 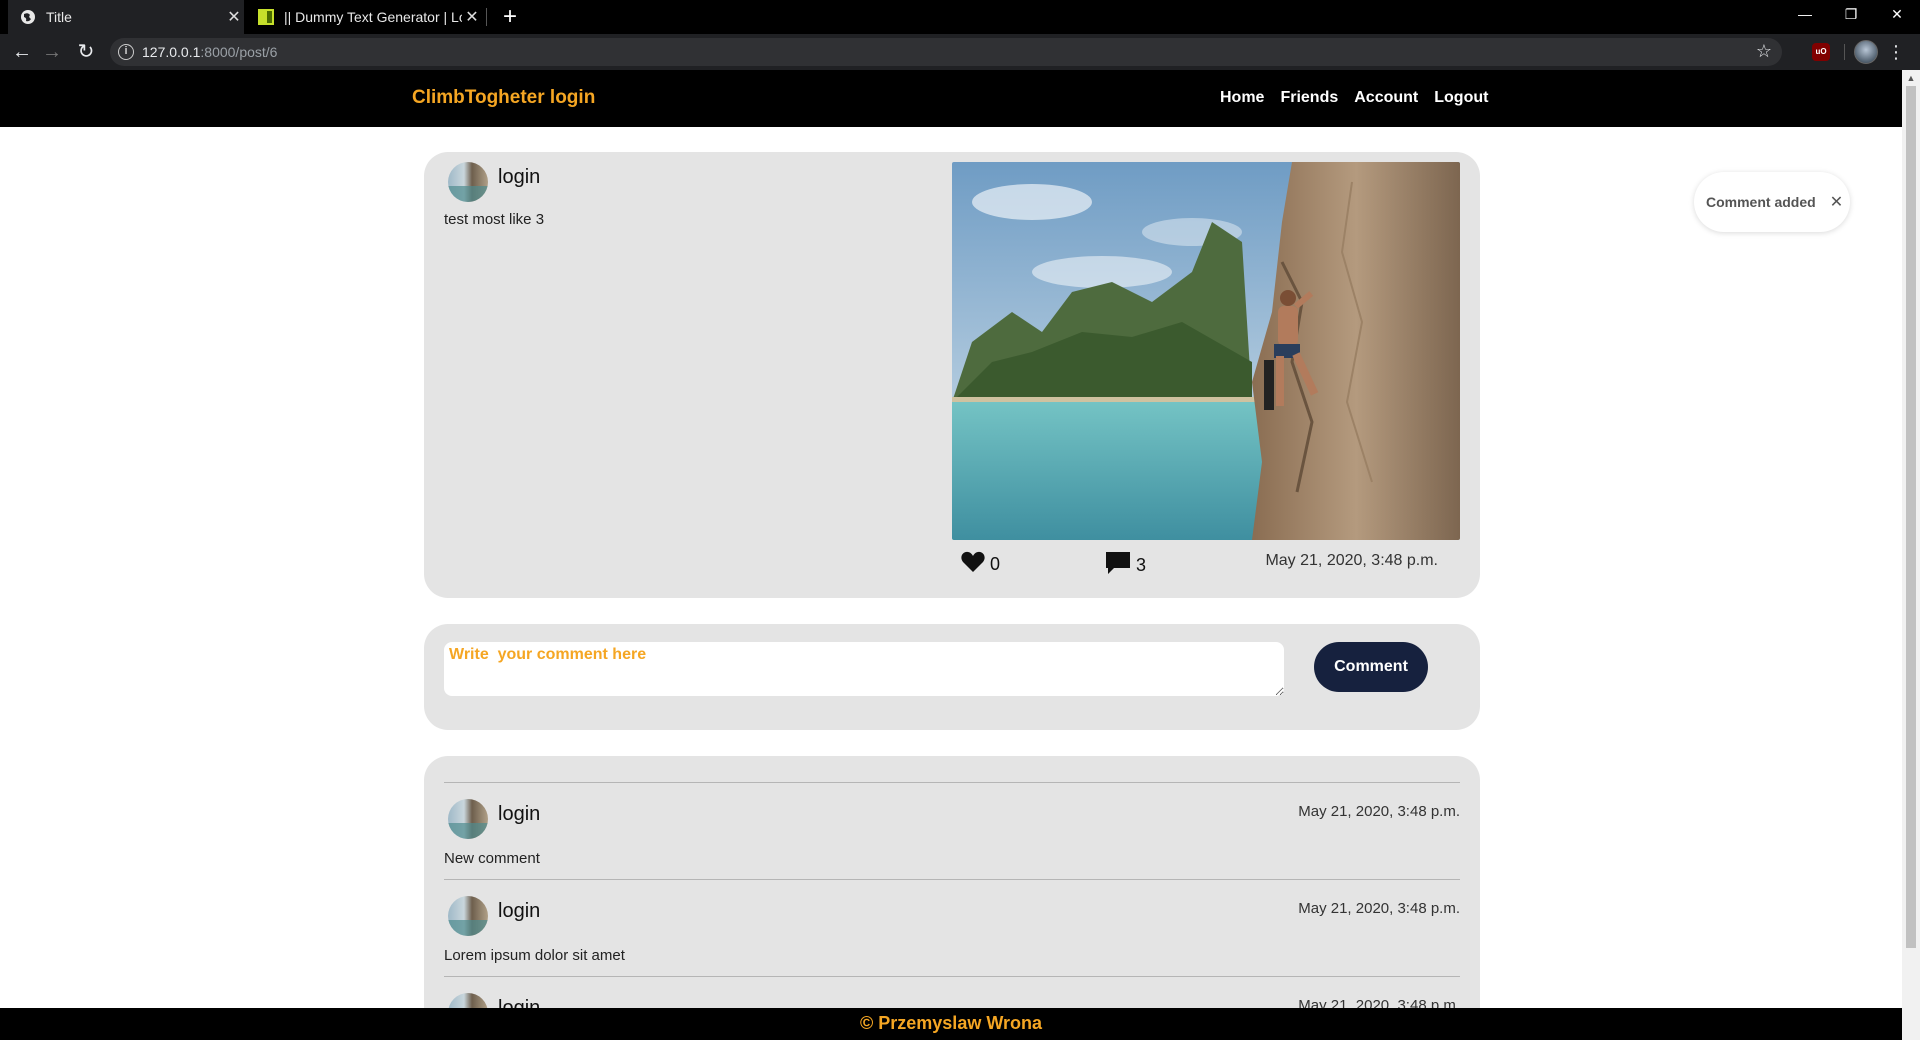 I want to click on nav-links: Home Friends Account Logout, so click(x=1354, y=98).